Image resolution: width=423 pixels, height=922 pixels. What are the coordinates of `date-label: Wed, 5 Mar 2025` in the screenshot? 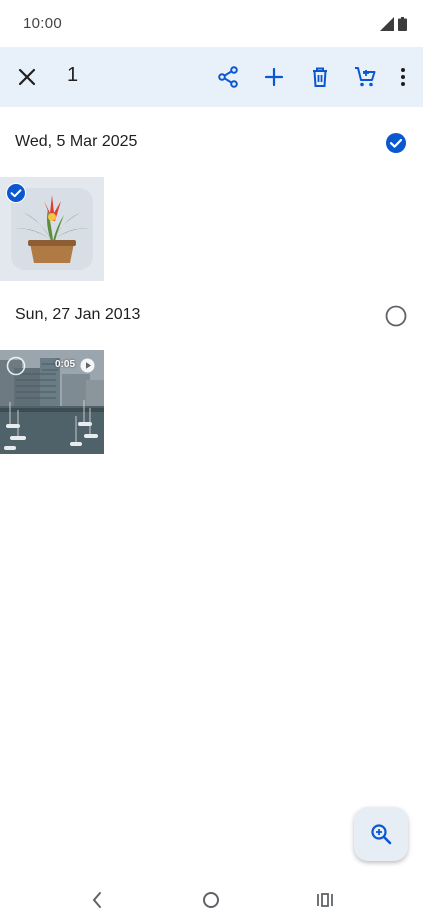 It's located at (76, 141).